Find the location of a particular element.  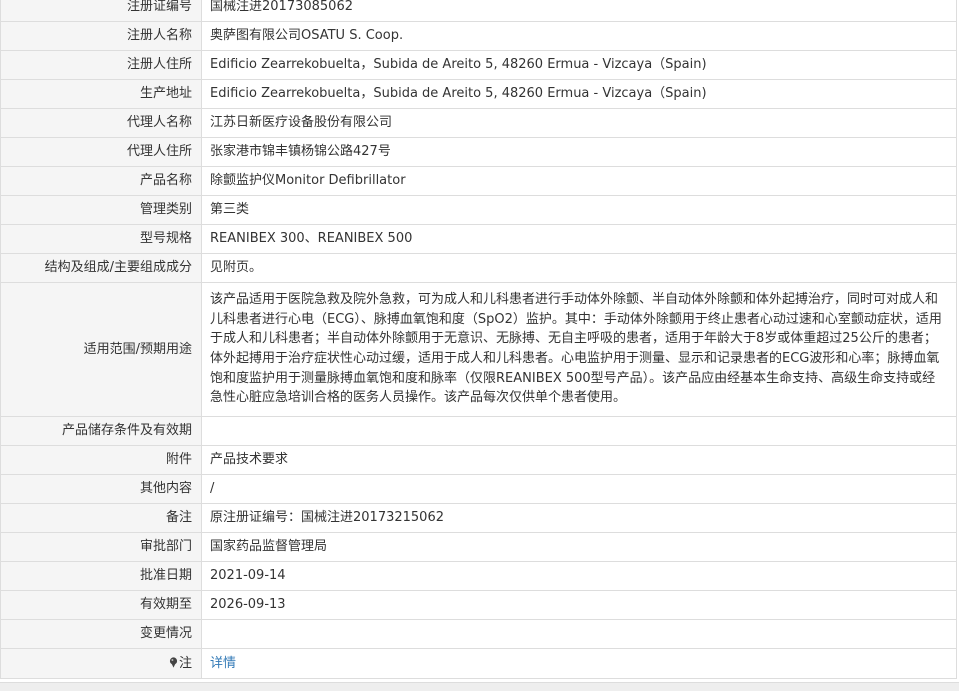

row-structure-composition: 结构及组成/主要组成成分 见附页。 is located at coordinates (478, 268).